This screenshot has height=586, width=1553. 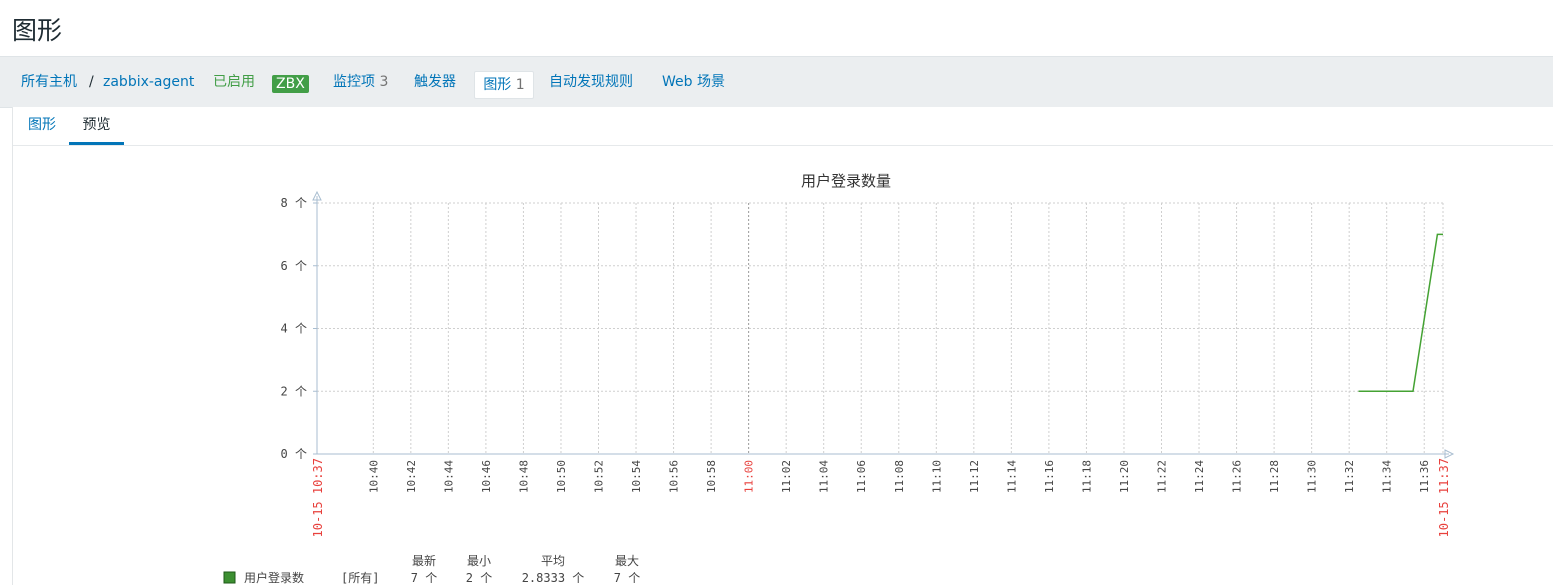 What do you see at coordinates (1086, 476) in the screenshot?
I see `x-tick-label: 11:18` at bounding box center [1086, 476].